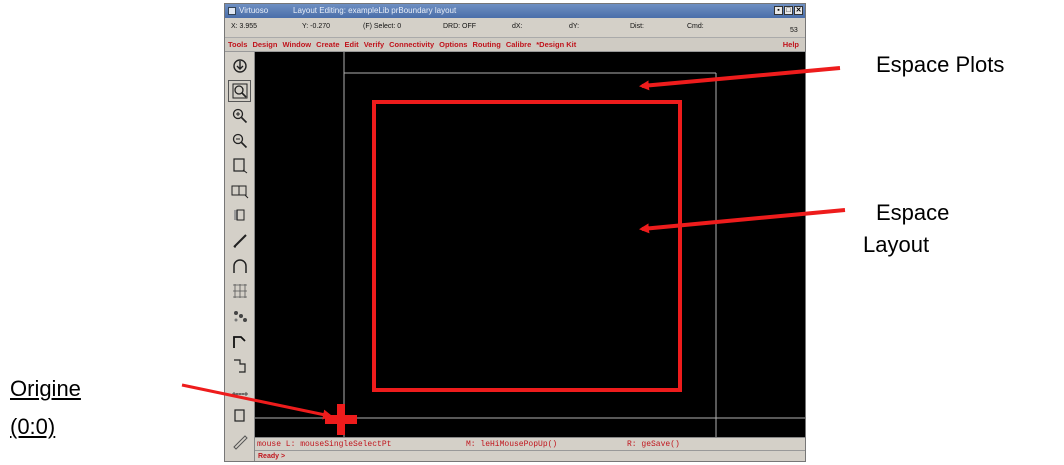  Describe the element at coordinates (244, 26) in the screenshot. I see `x-coordinate: X: 3.955` at that location.